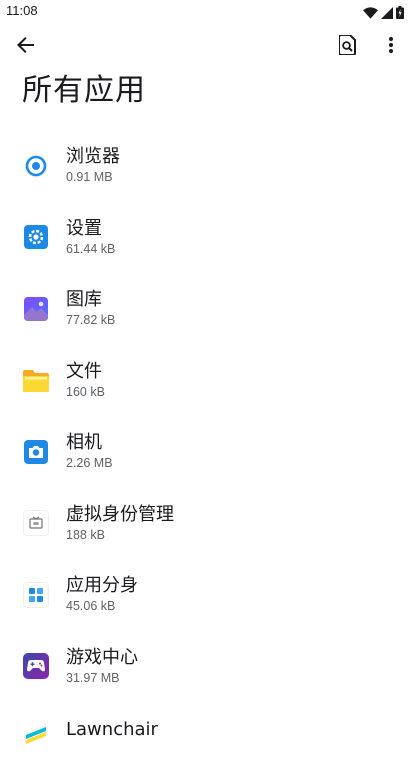  What do you see at coordinates (102, 657) in the screenshot?
I see `app-name: 游戏中心` at bounding box center [102, 657].